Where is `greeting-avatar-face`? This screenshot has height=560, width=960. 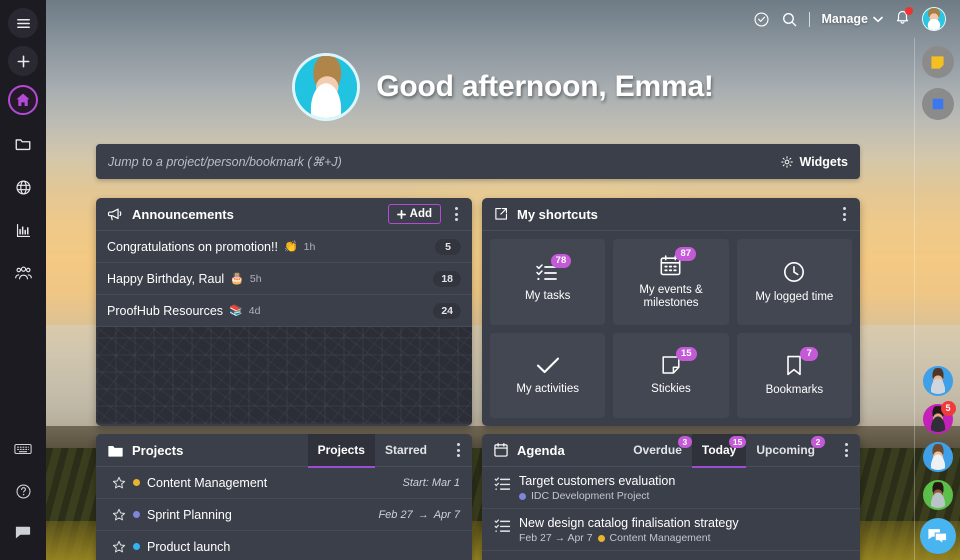
greeting-avatar-face is located at coordinates (326, 87).